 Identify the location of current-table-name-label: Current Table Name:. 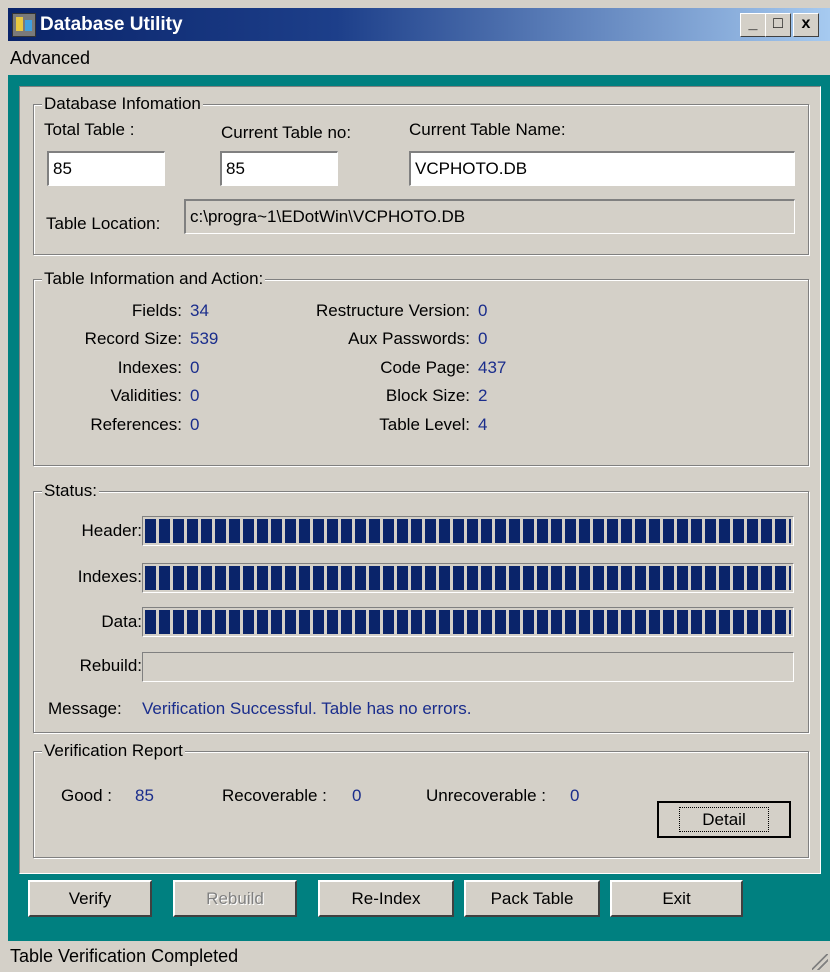
(487, 129).